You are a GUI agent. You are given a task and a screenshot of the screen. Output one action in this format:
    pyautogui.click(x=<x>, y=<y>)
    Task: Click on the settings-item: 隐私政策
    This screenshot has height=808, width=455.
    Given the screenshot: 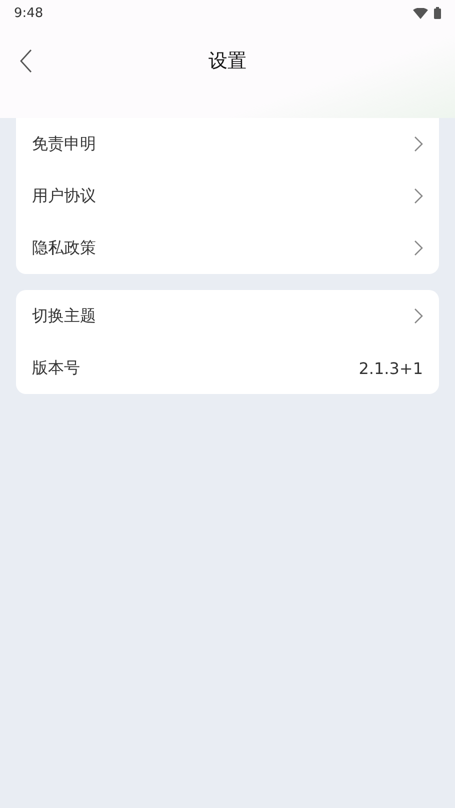 What is the action you would take?
    pyautogui.click(x=227, y=248)
    